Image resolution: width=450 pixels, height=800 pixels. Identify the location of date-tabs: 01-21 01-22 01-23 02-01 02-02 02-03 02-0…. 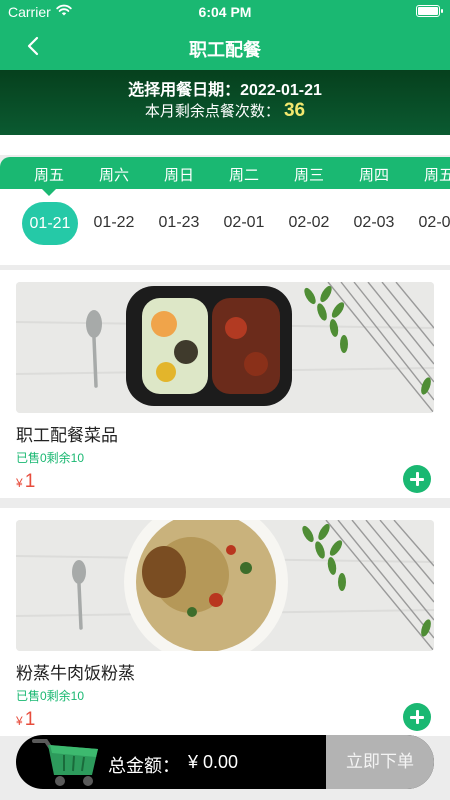
(225, 227).